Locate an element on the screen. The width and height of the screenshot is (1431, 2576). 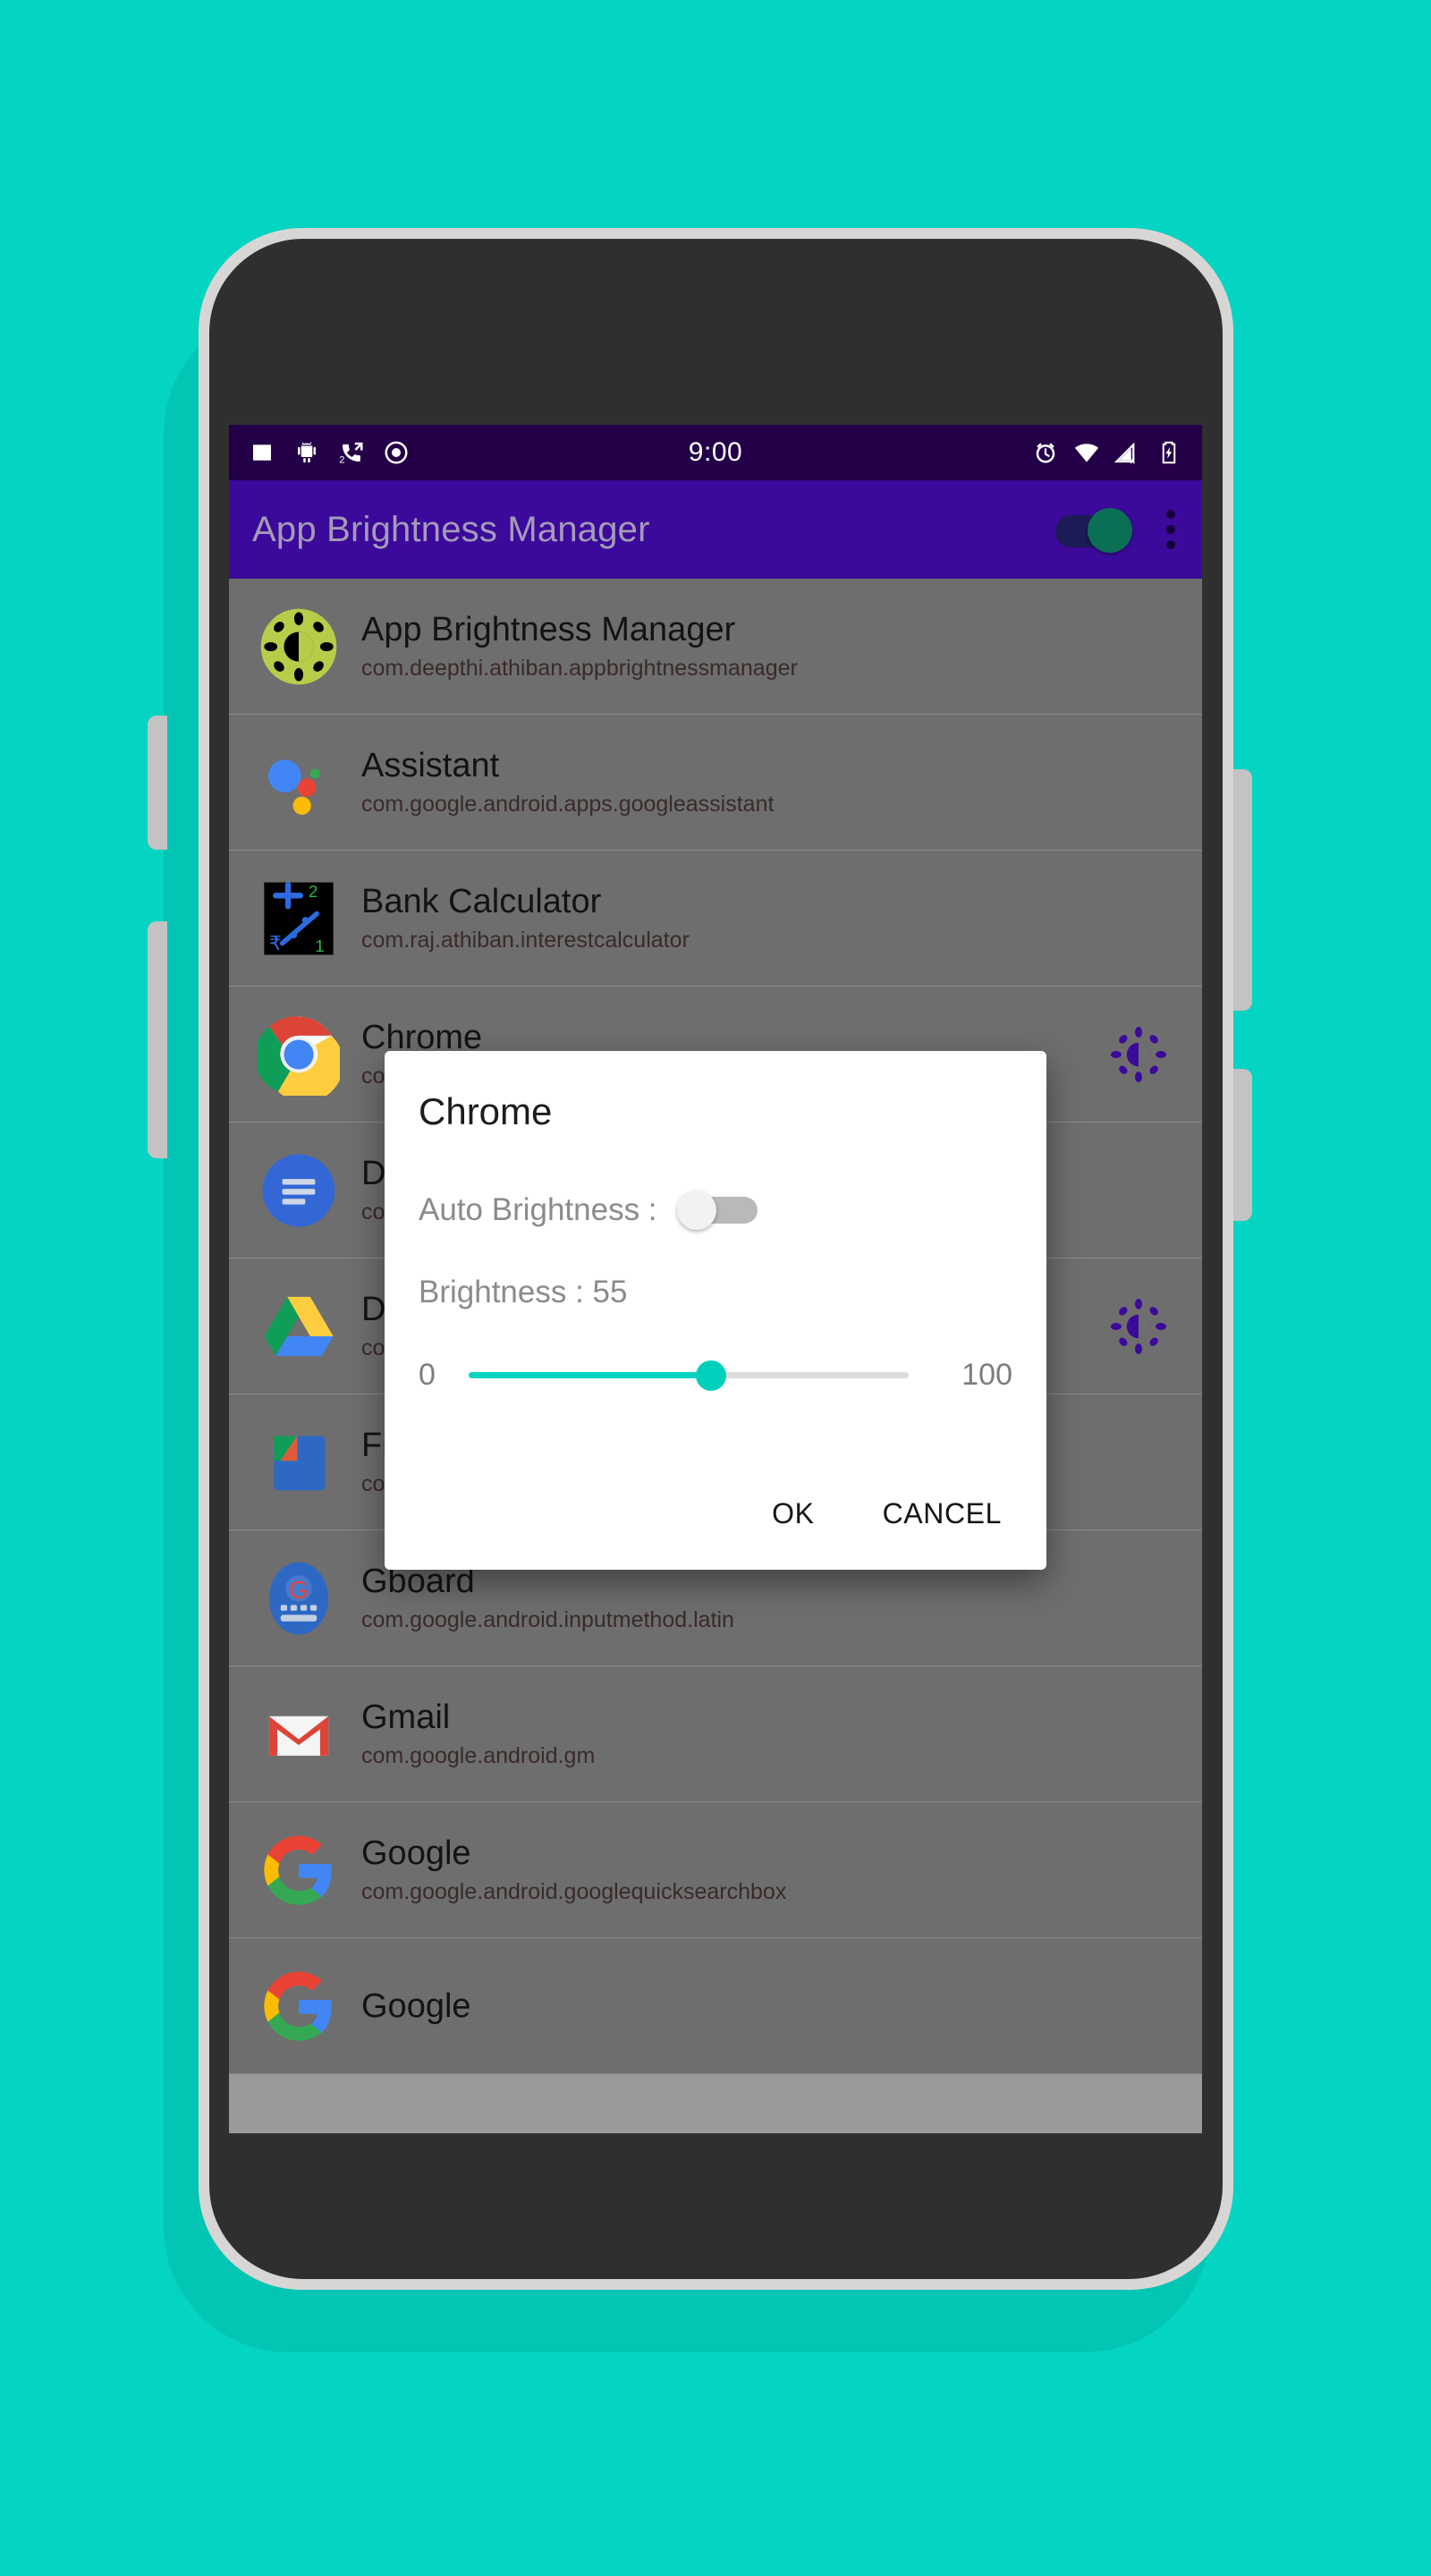
bank-calculator-icon: 2 ₹ 1 is located at coordinates (299, 919).